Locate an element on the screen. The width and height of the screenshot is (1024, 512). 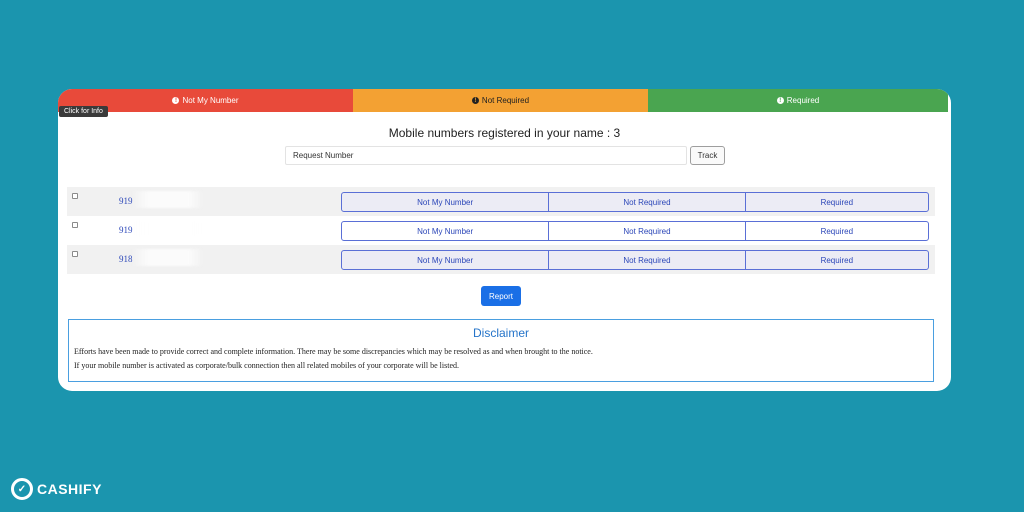
mobile-number: 918 is located at coordinates (126, 259).